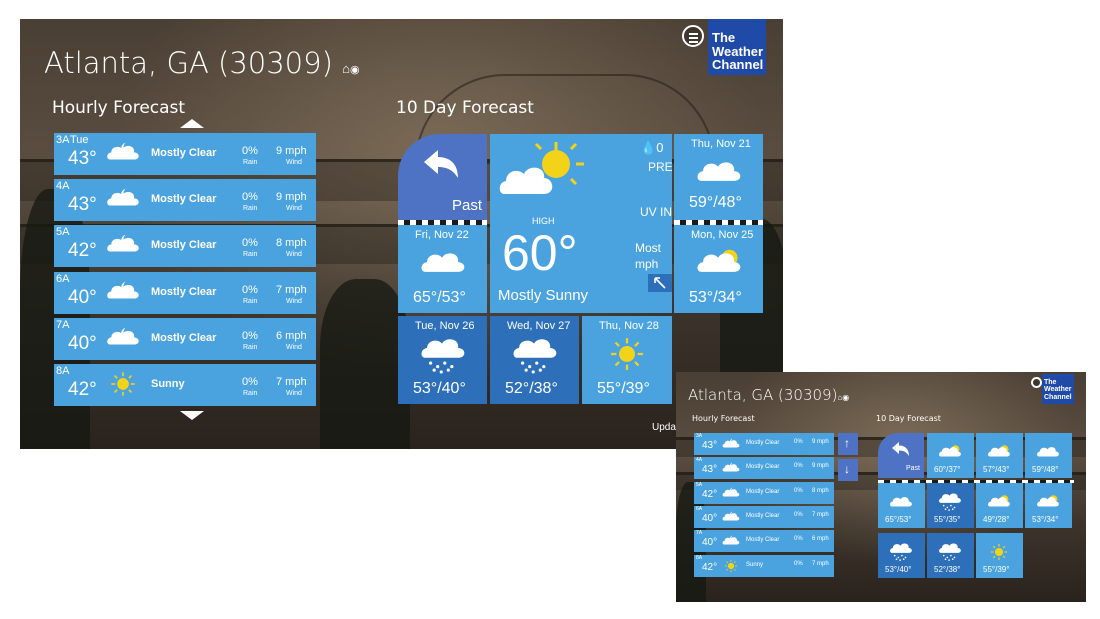 The image size is (1100, 619). What do you see at coordinates (999, 555) in the screenshot?
I see `forecast-day-tile: 55°/39°` at bounding box center [999, 555].